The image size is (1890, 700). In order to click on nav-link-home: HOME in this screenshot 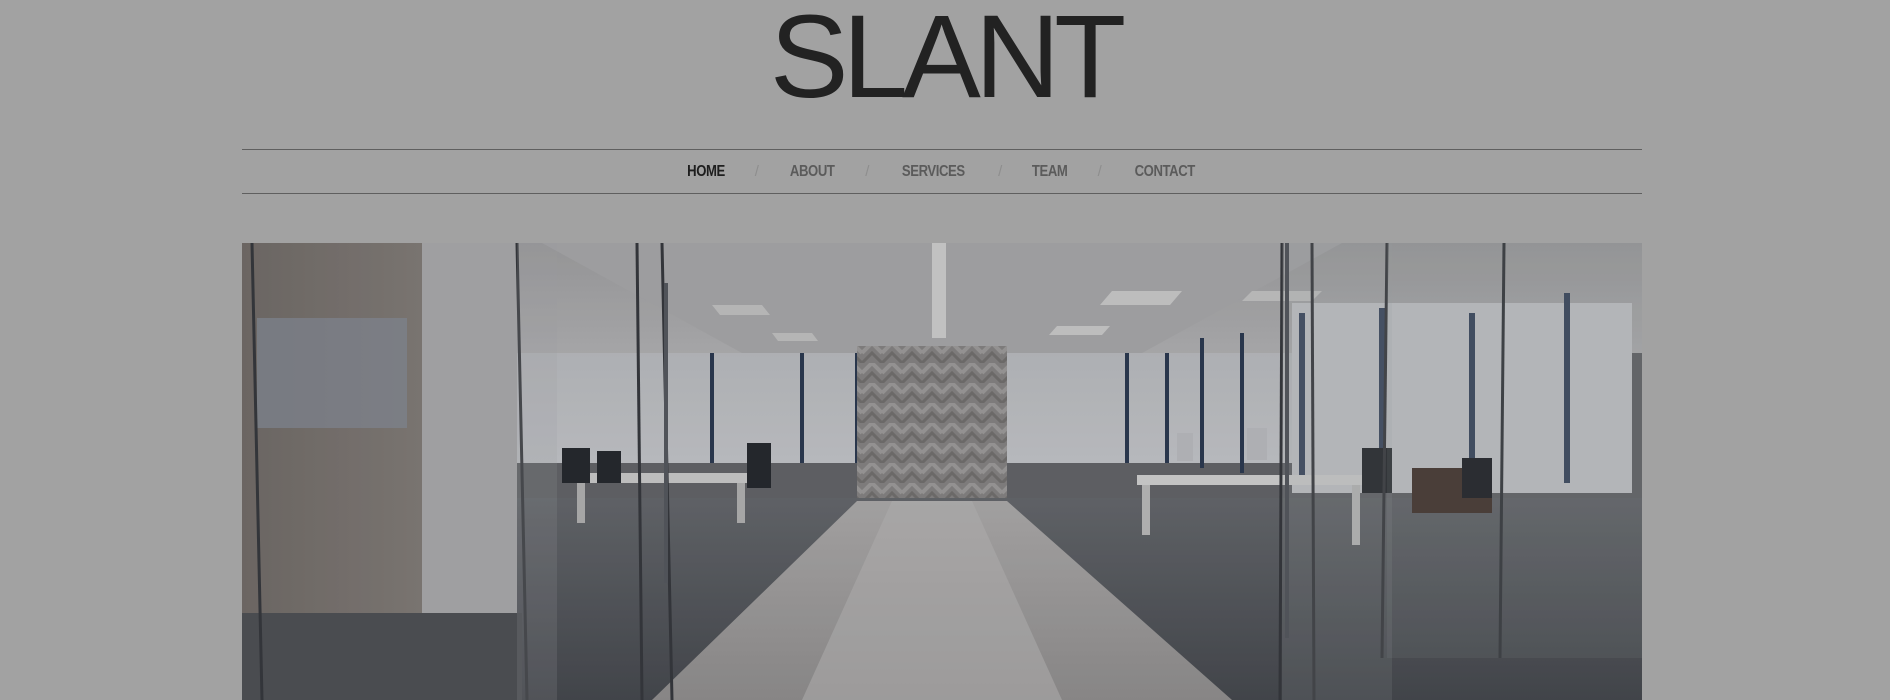, I will do `click(706, 172)`.